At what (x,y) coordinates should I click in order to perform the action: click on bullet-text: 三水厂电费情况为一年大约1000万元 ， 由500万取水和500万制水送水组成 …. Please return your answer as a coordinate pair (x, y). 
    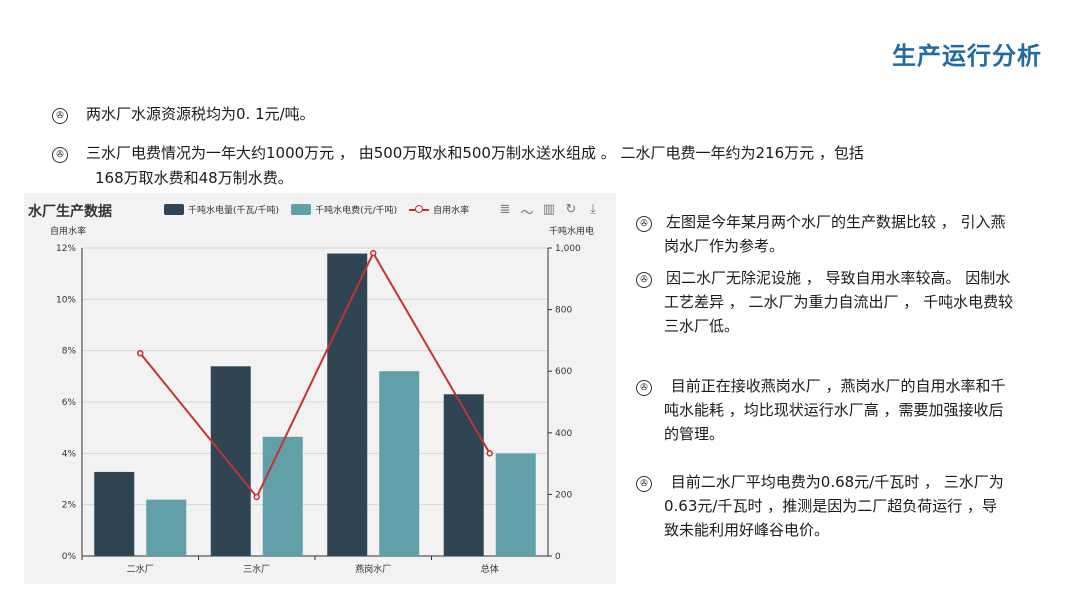
    Looking at the image, I should click on (475, 153).